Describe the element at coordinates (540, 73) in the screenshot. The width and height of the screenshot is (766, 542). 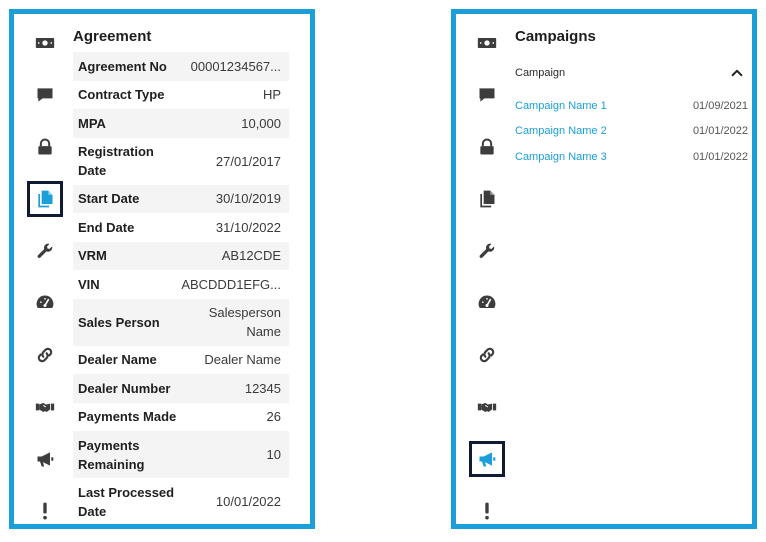
I see `campaign-section-label: Campaign` at that location.